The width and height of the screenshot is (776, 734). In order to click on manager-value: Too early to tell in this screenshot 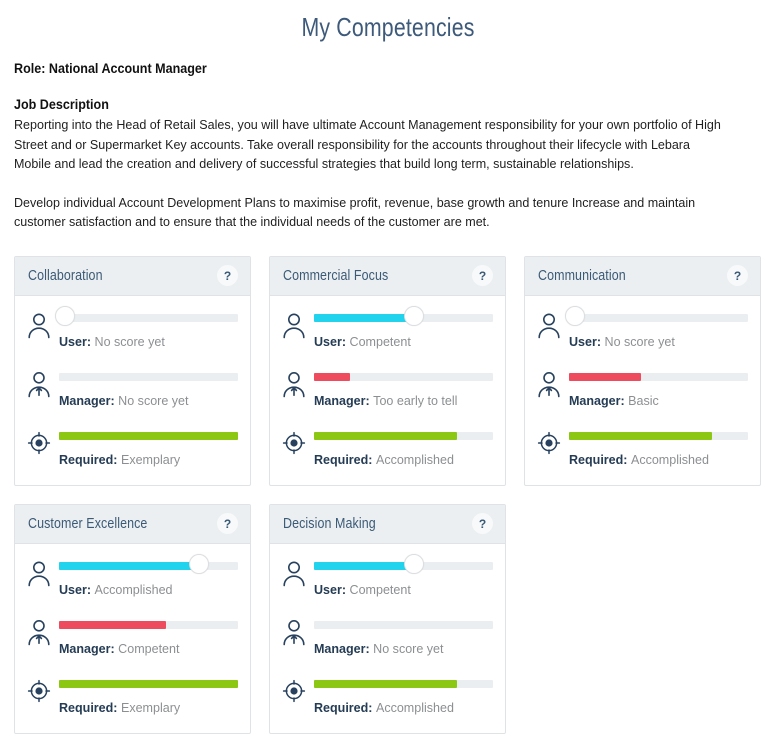, I will do `click(415, 400)`.